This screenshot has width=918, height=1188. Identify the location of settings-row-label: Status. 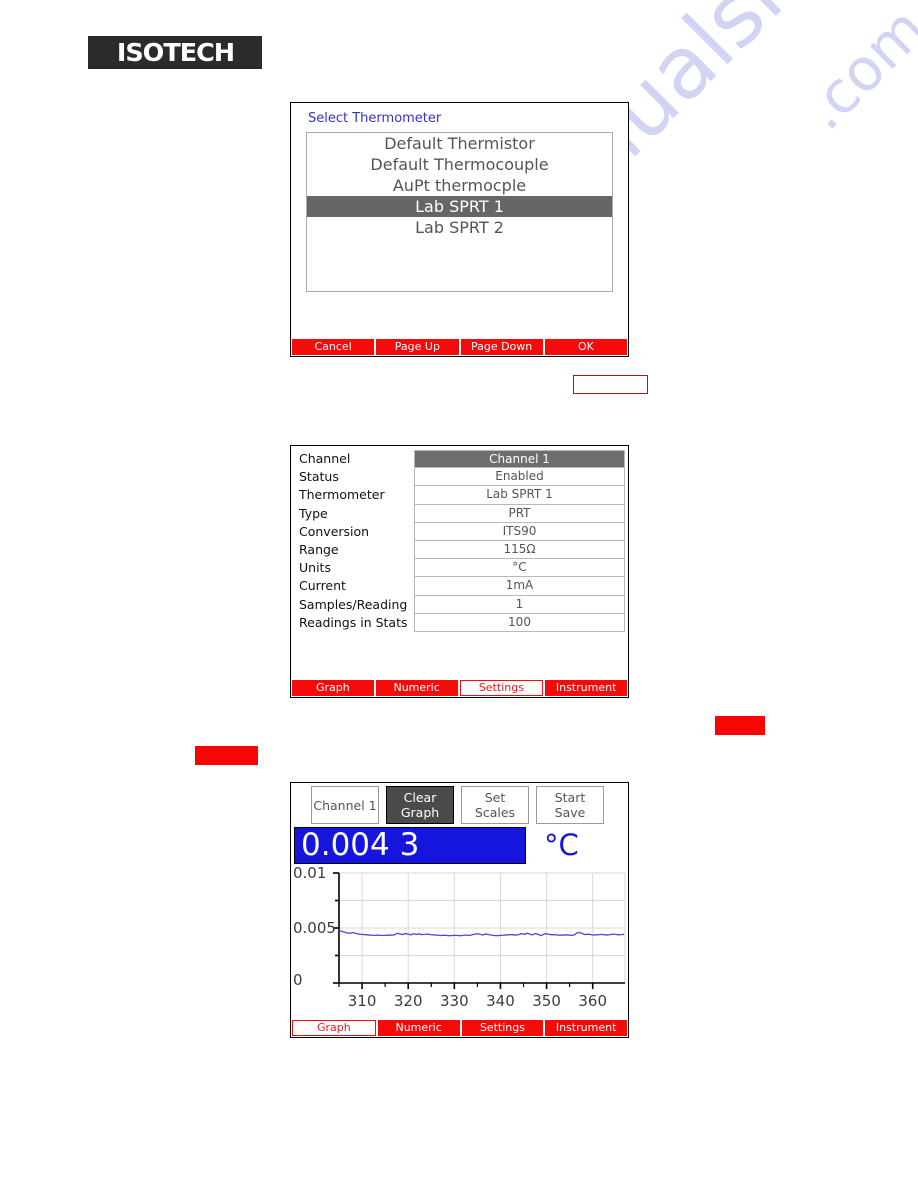
(319, 477).